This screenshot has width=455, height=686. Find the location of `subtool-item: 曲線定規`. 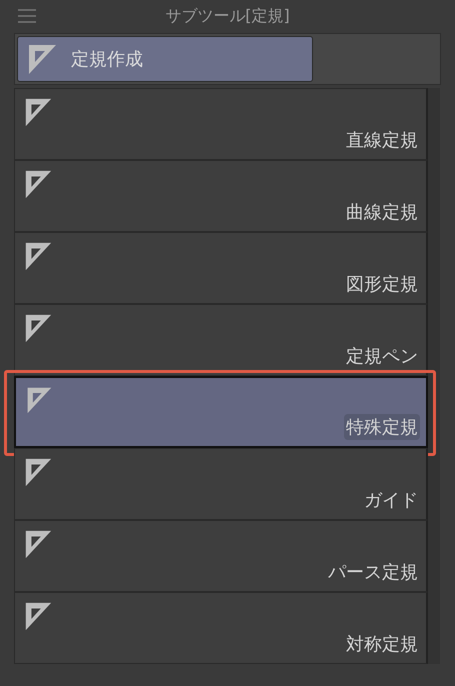

subtool-item: 曲線定規 is located at coordinates (221, 196).